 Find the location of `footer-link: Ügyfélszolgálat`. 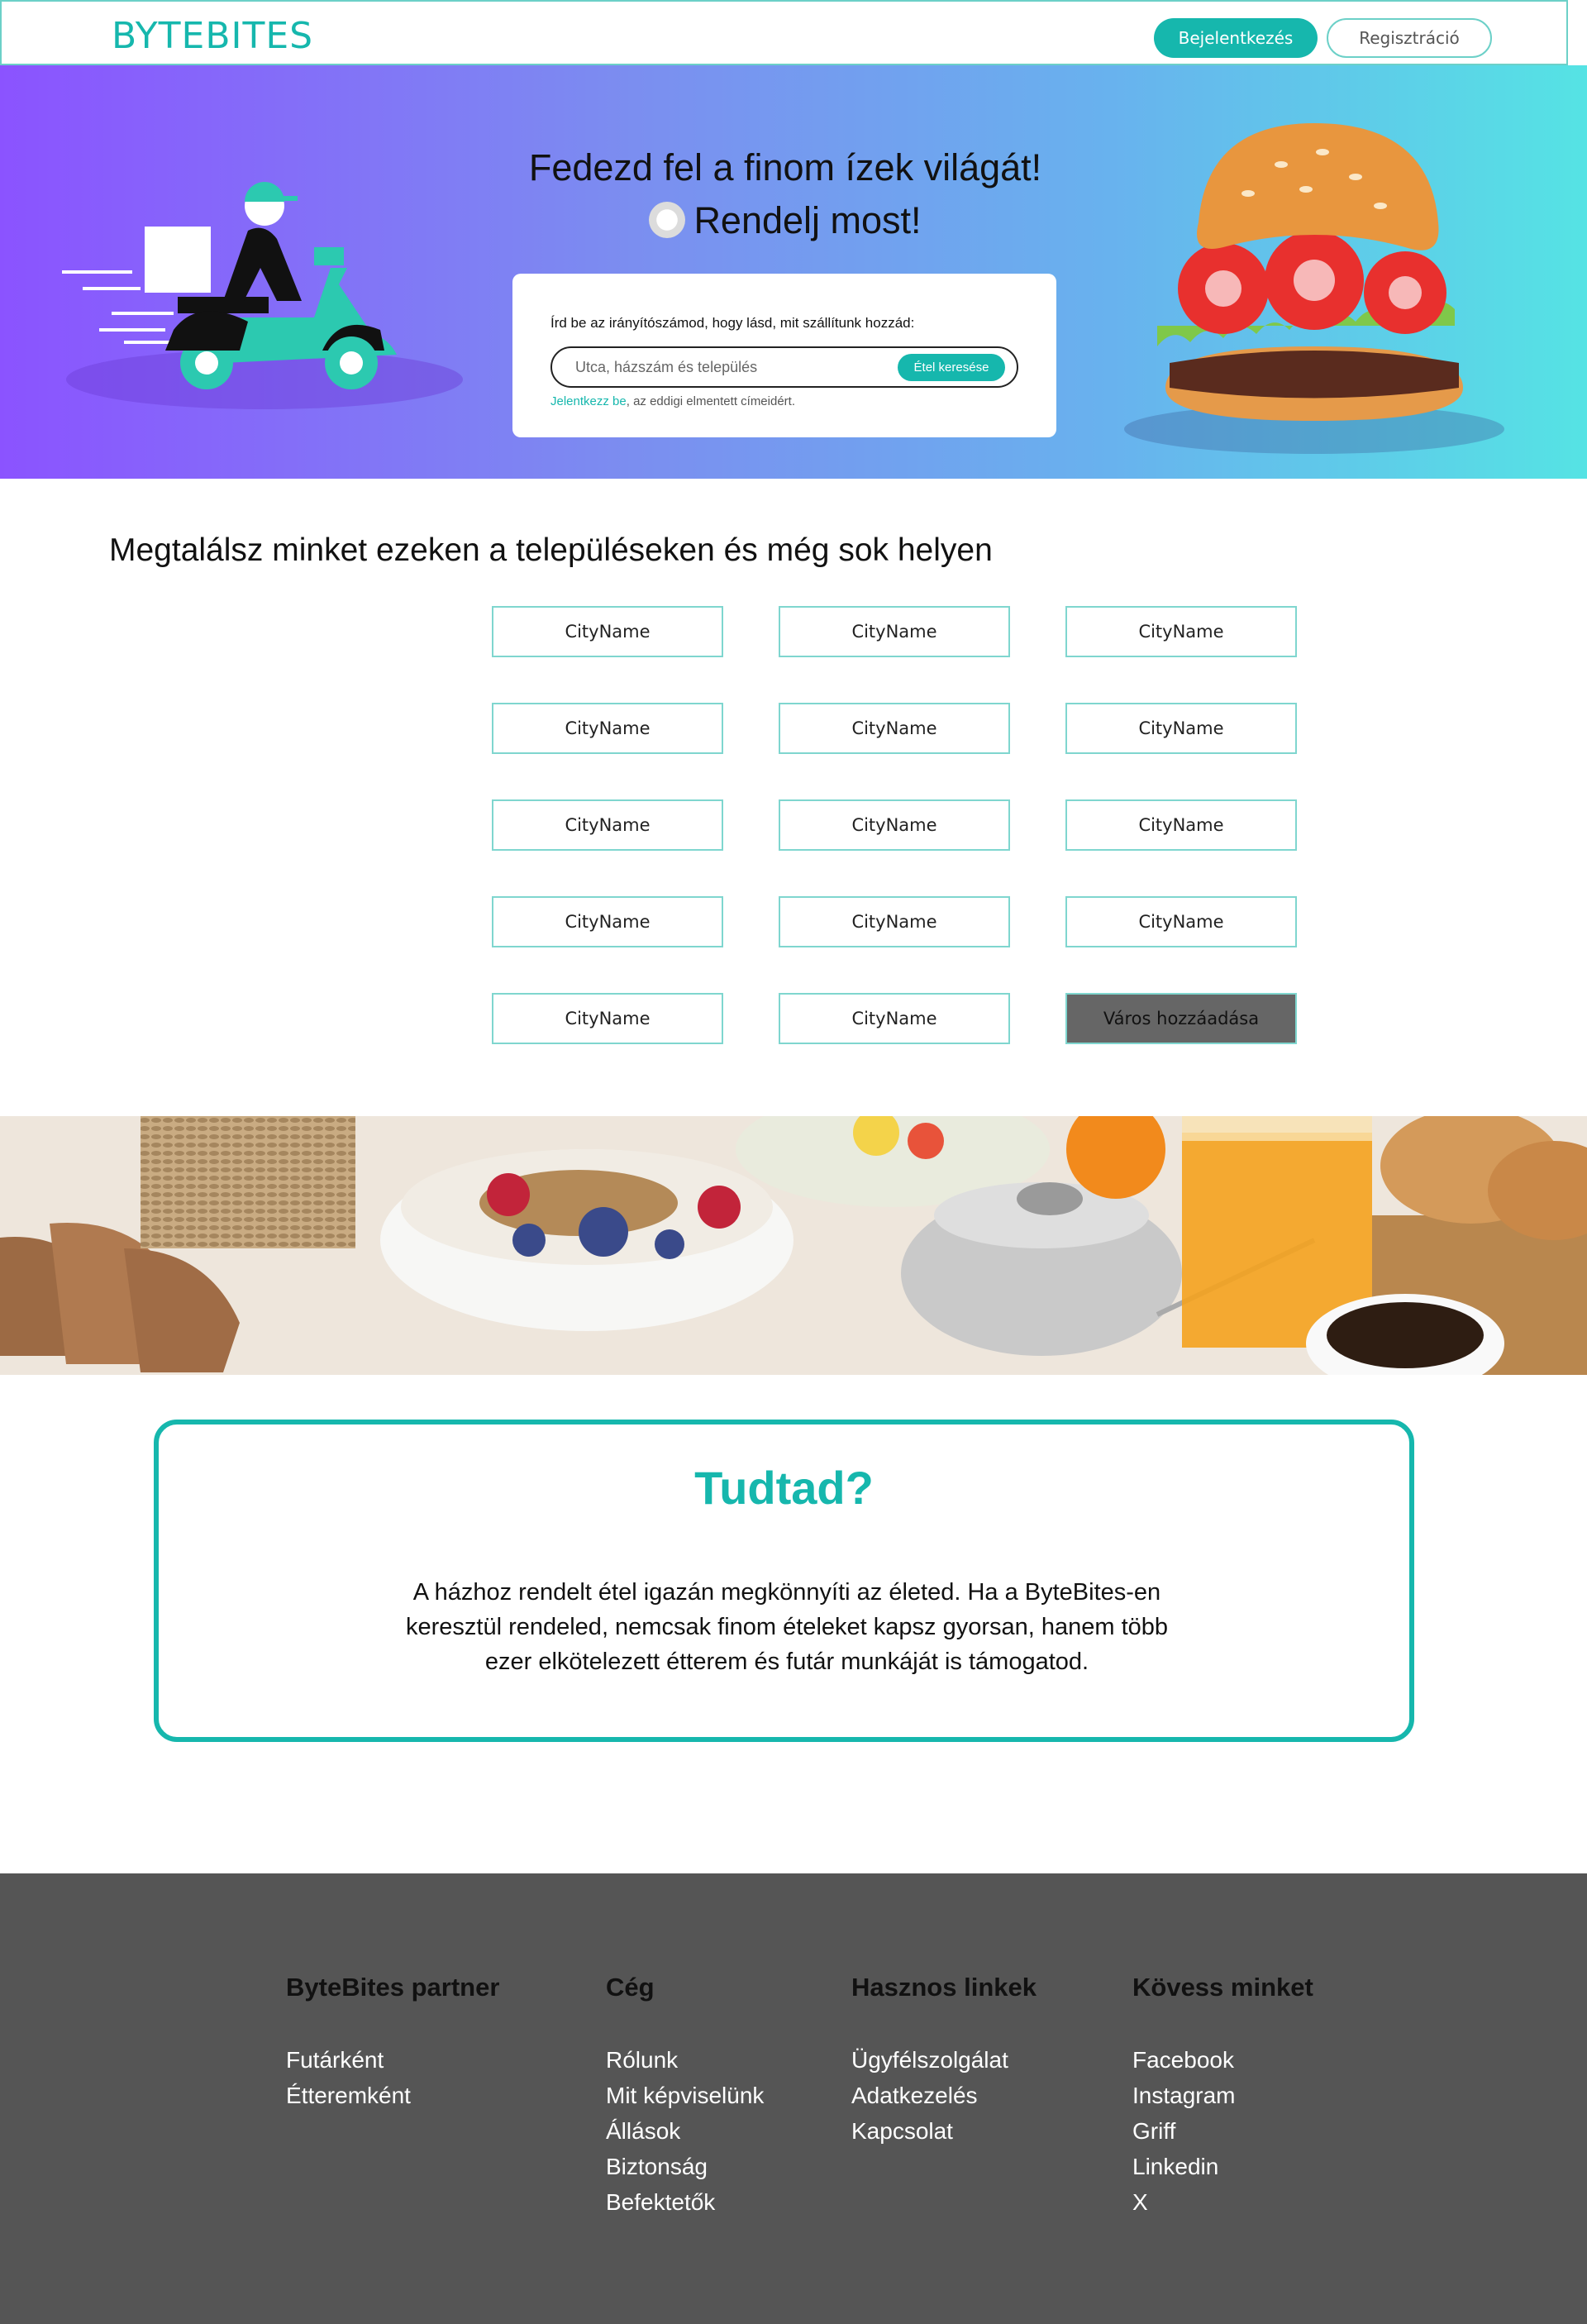

footer-link: Ügyfélszolgálat is located at coordinates (944, 2060).